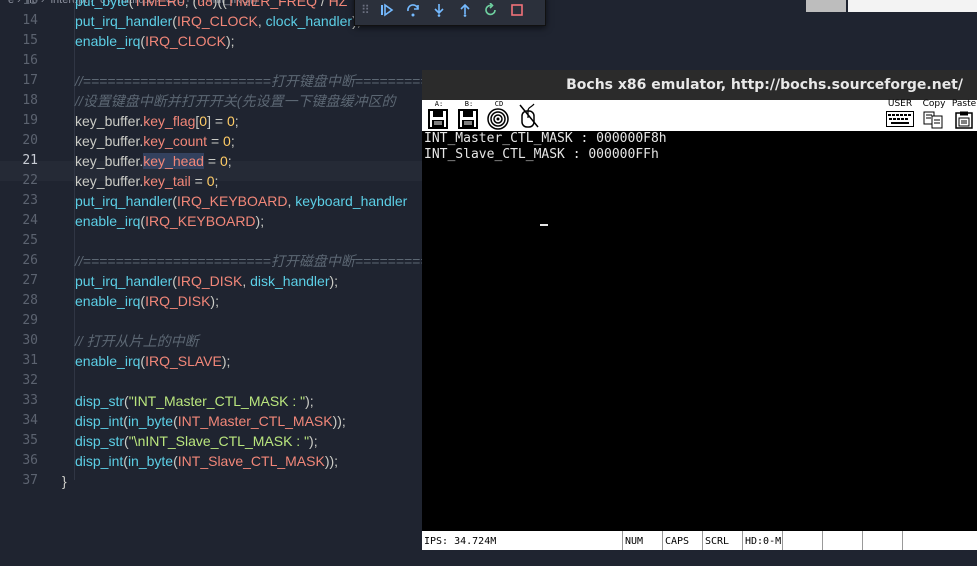  Describe the element at coordinates (30, 420) in the screenshot. I see `line-number: 34` at that location.